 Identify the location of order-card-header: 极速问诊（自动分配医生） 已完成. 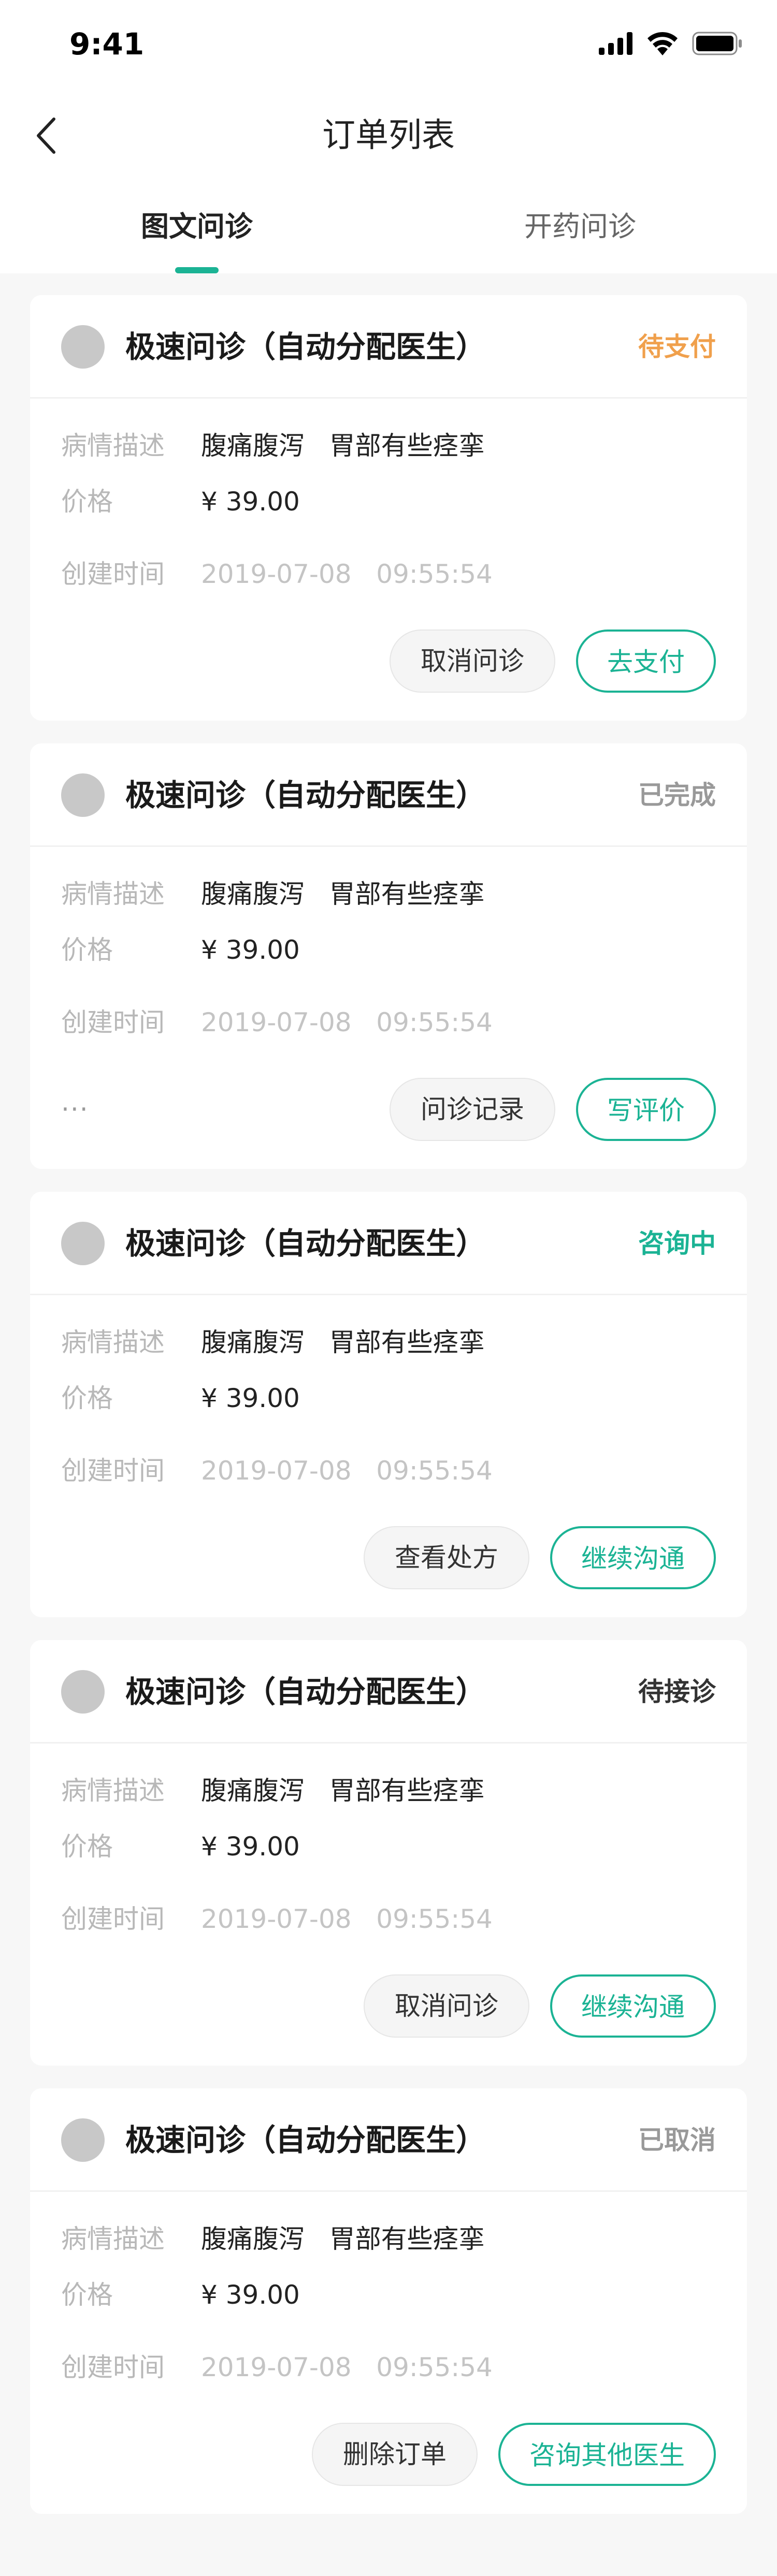
(388, 795).